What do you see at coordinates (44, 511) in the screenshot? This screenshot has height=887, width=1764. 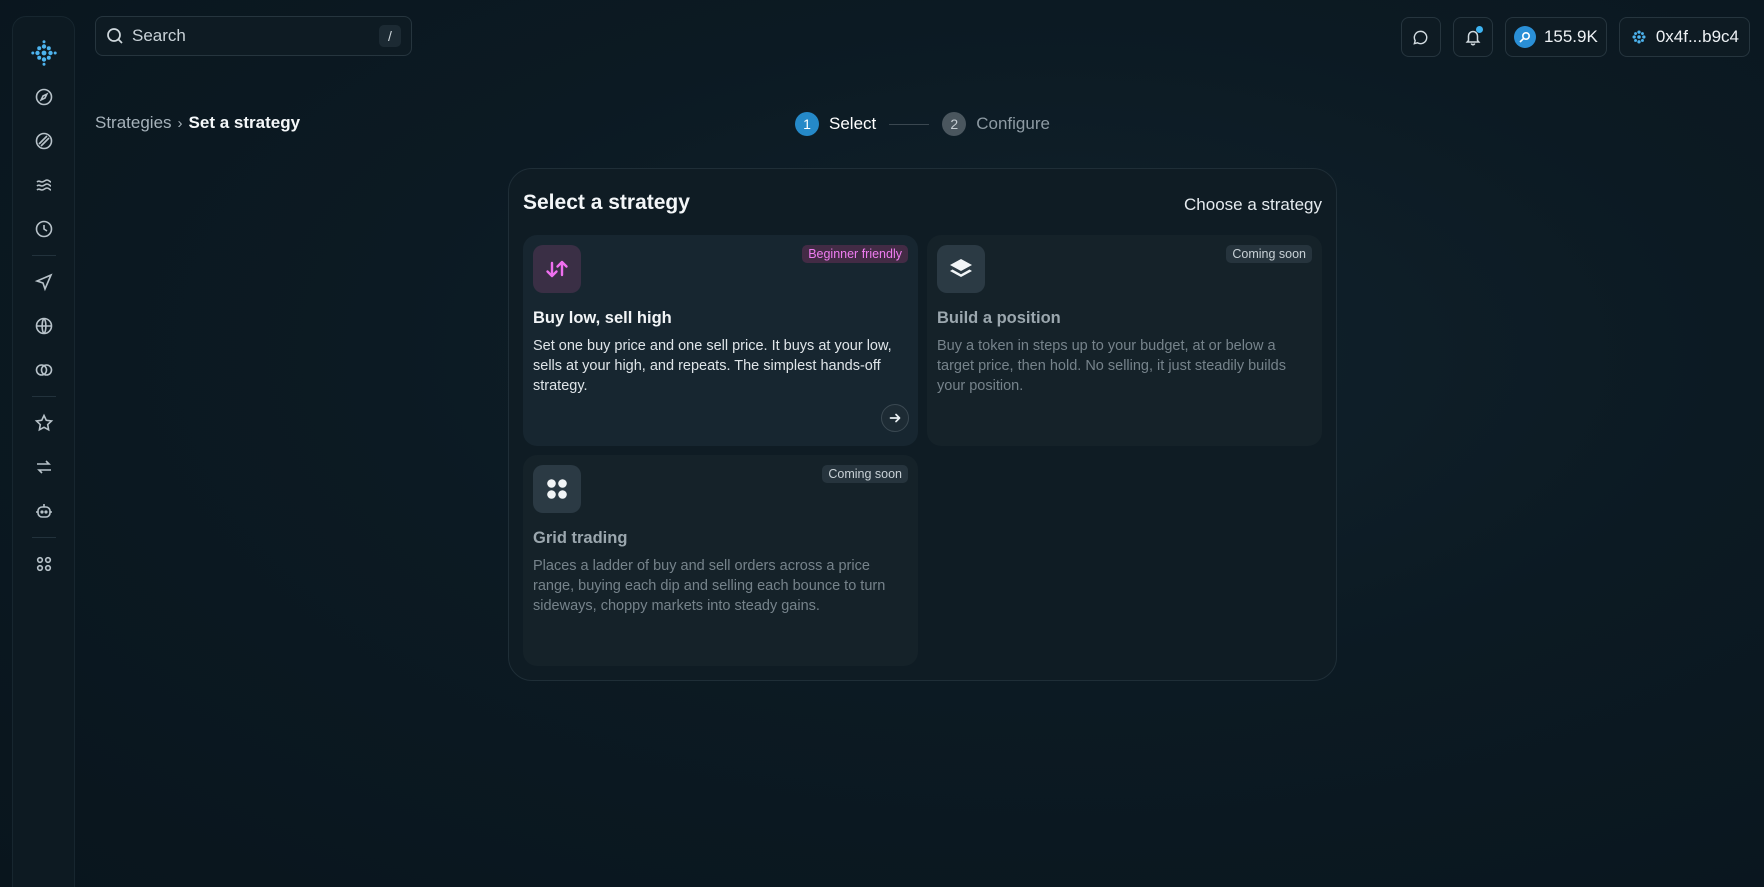 I see `robot-icon` at bounding box center [44, 511].